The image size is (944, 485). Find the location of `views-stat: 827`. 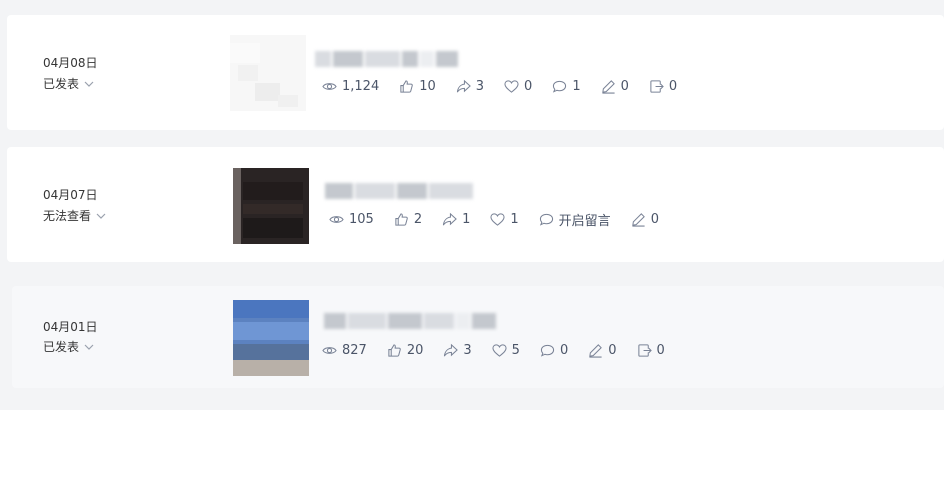

views-stat: 827 is located at coordinates (344, 350).